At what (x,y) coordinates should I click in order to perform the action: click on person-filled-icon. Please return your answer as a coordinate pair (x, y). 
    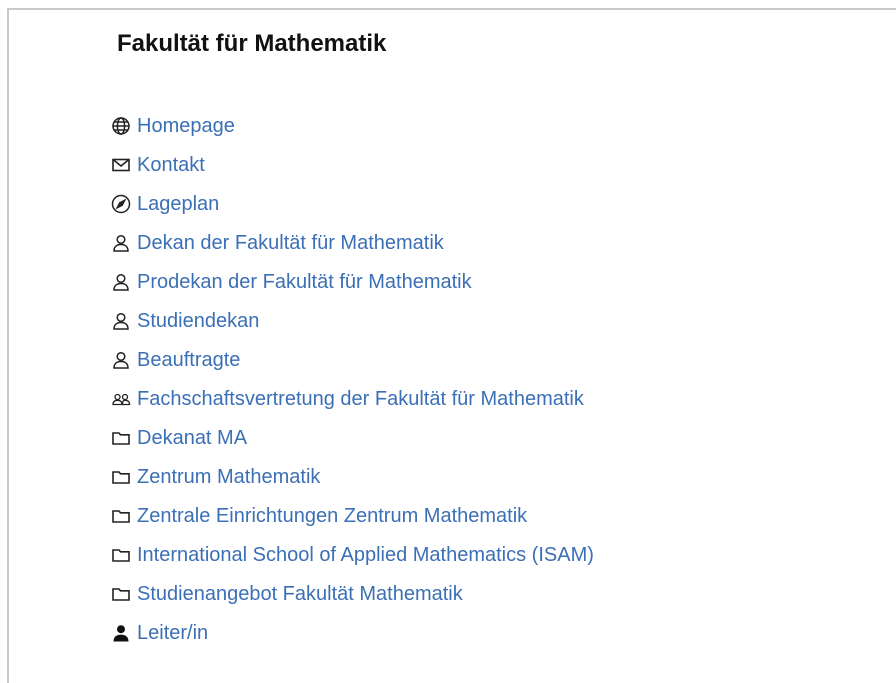
    Looking at the image, I should click on (120, 632).